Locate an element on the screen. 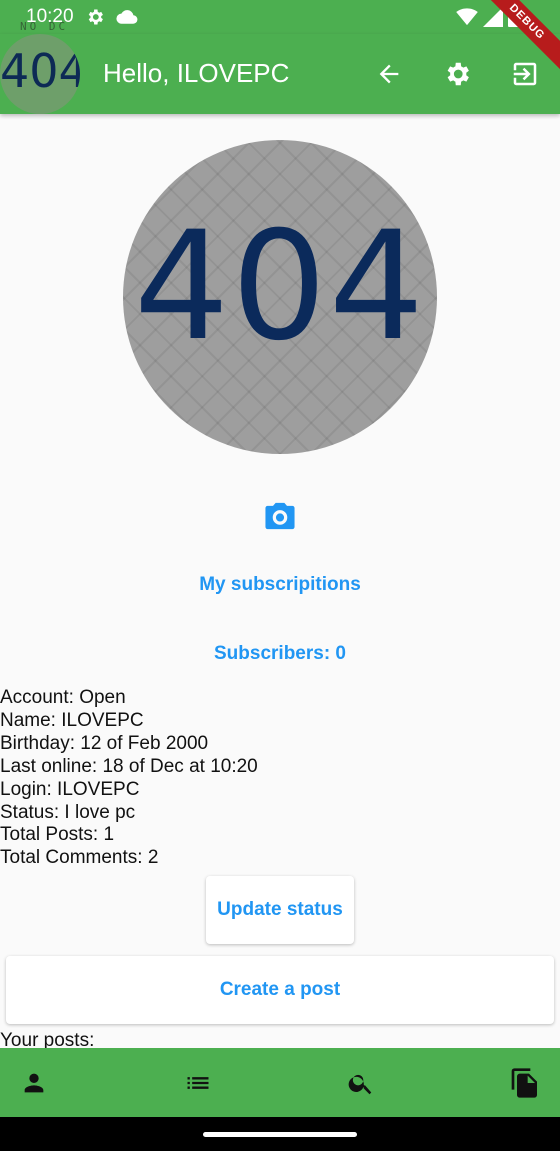 This screenshot has height=1151, width=560. my-subscriptions-button: My subscripitions is located at coordinates (280, 585).